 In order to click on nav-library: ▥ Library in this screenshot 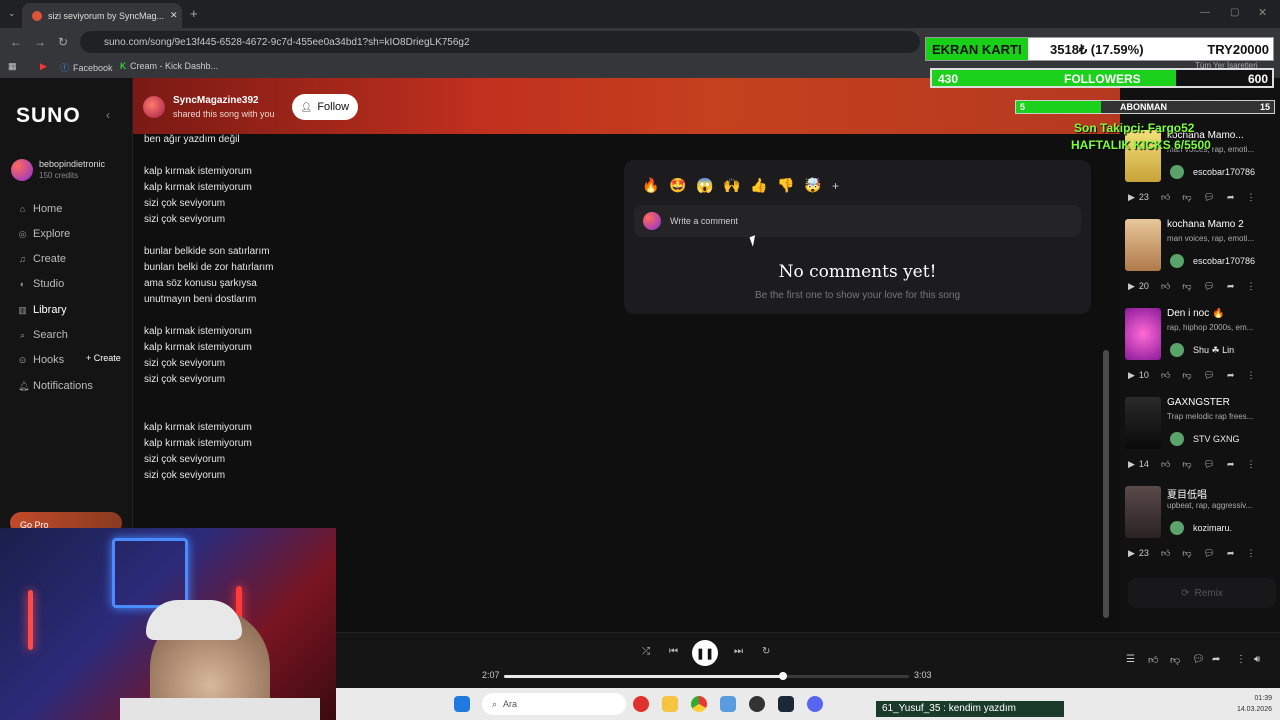, I will do `click(42, 310)`.